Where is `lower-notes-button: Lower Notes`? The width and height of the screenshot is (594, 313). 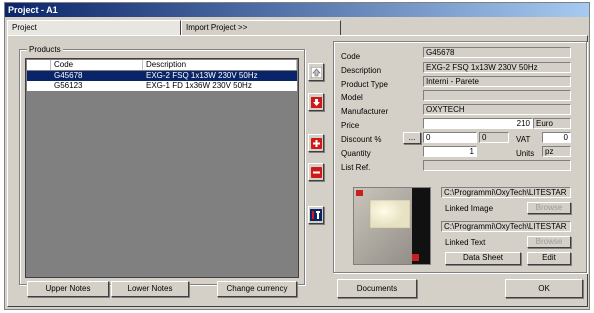 lower-notes-button: Lower Notes is located at coordinates (150, 289).